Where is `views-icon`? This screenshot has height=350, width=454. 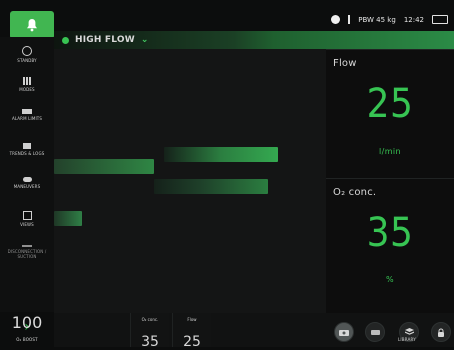 views-icon is located at coordinates (27, 215).